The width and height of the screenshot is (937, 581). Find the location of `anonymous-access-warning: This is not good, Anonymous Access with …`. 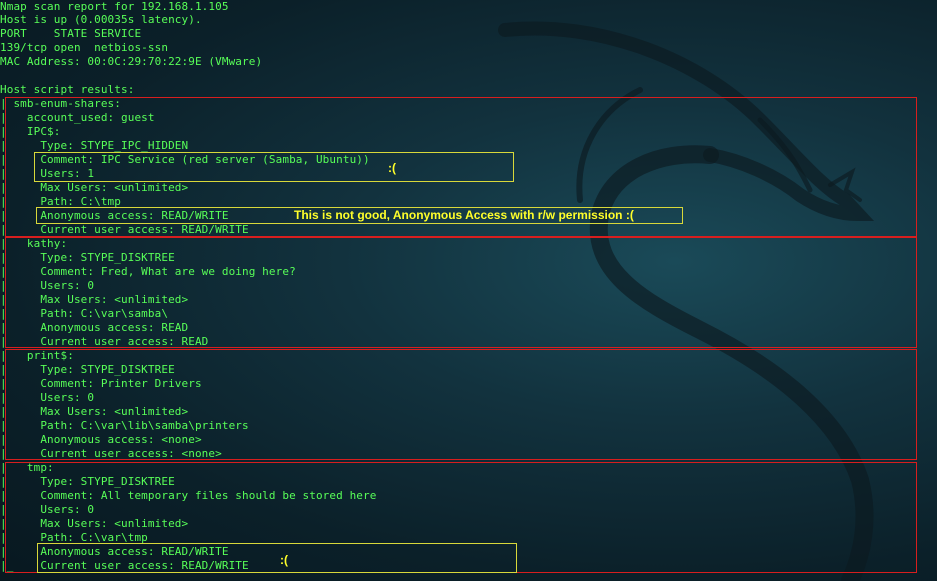

anonymous-access-warning: This is not good, Anonymous Access with … is located at coordinates (464, 215).